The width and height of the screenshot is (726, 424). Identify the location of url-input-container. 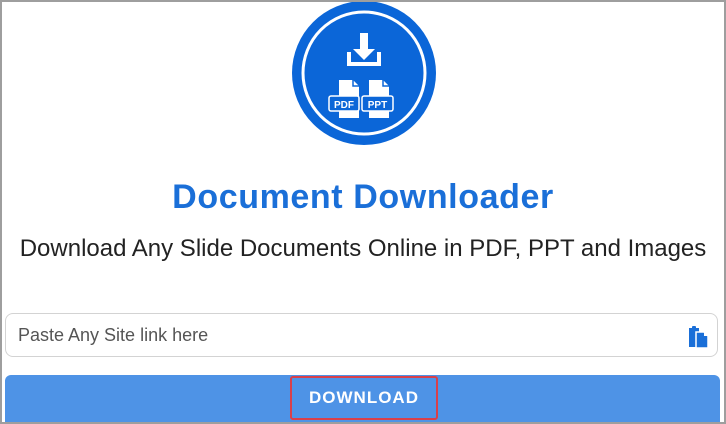
(361, 335).